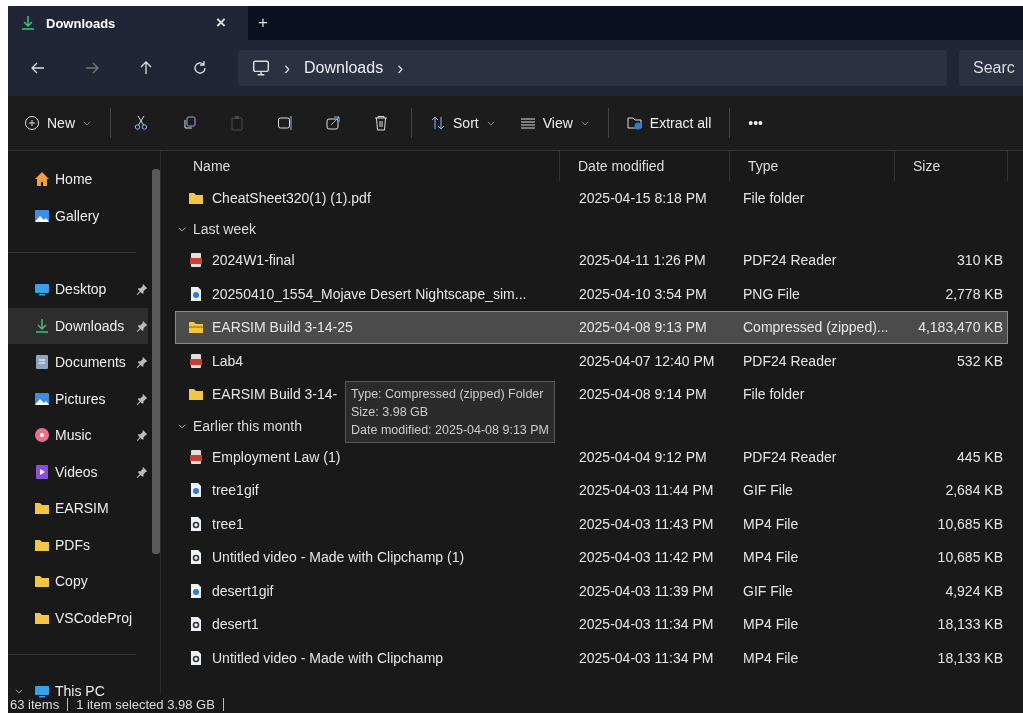 The image size is (1023, 713). Describe the element at coordinates (642, 260) in the screenshot. I see `date-cell-text: 2025-04-11 1:26 PM` at that location.